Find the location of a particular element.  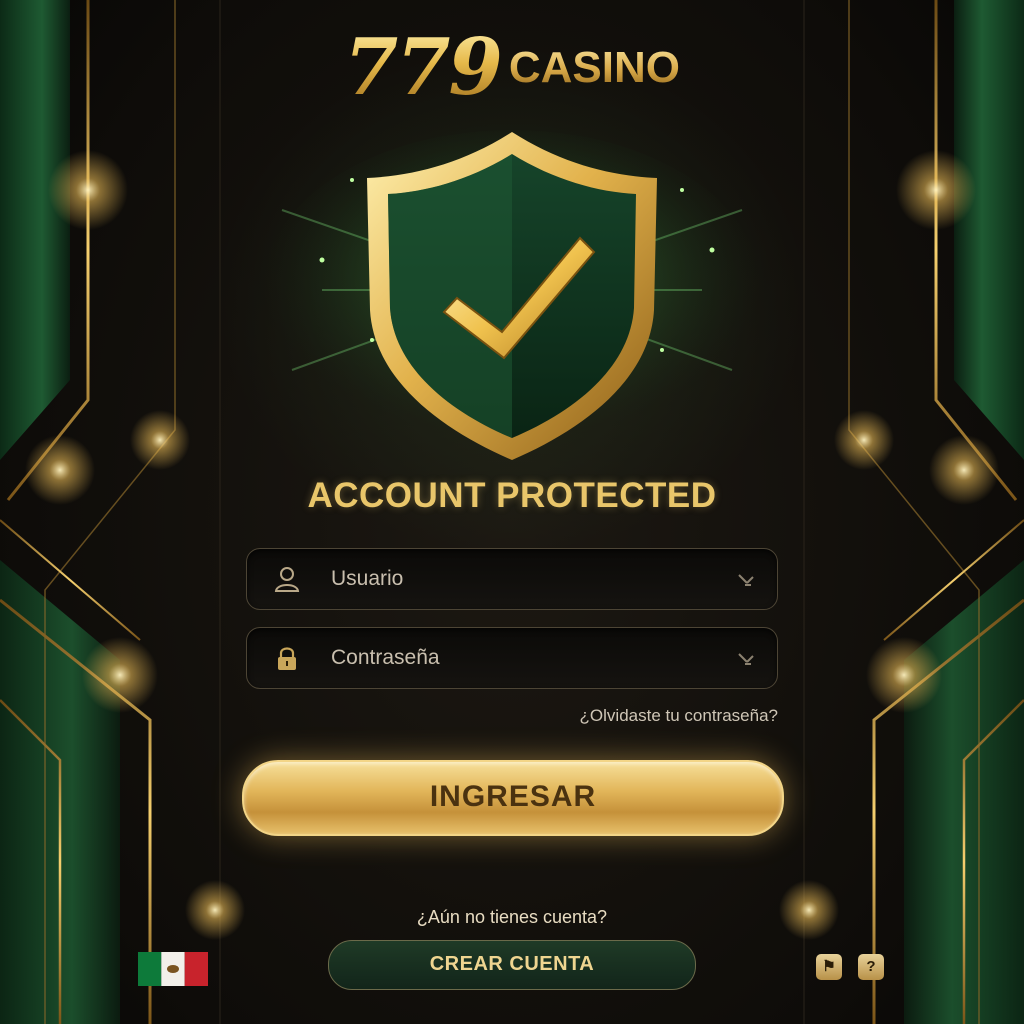

mexico-flag-icon is located at coordinates (173, 969).